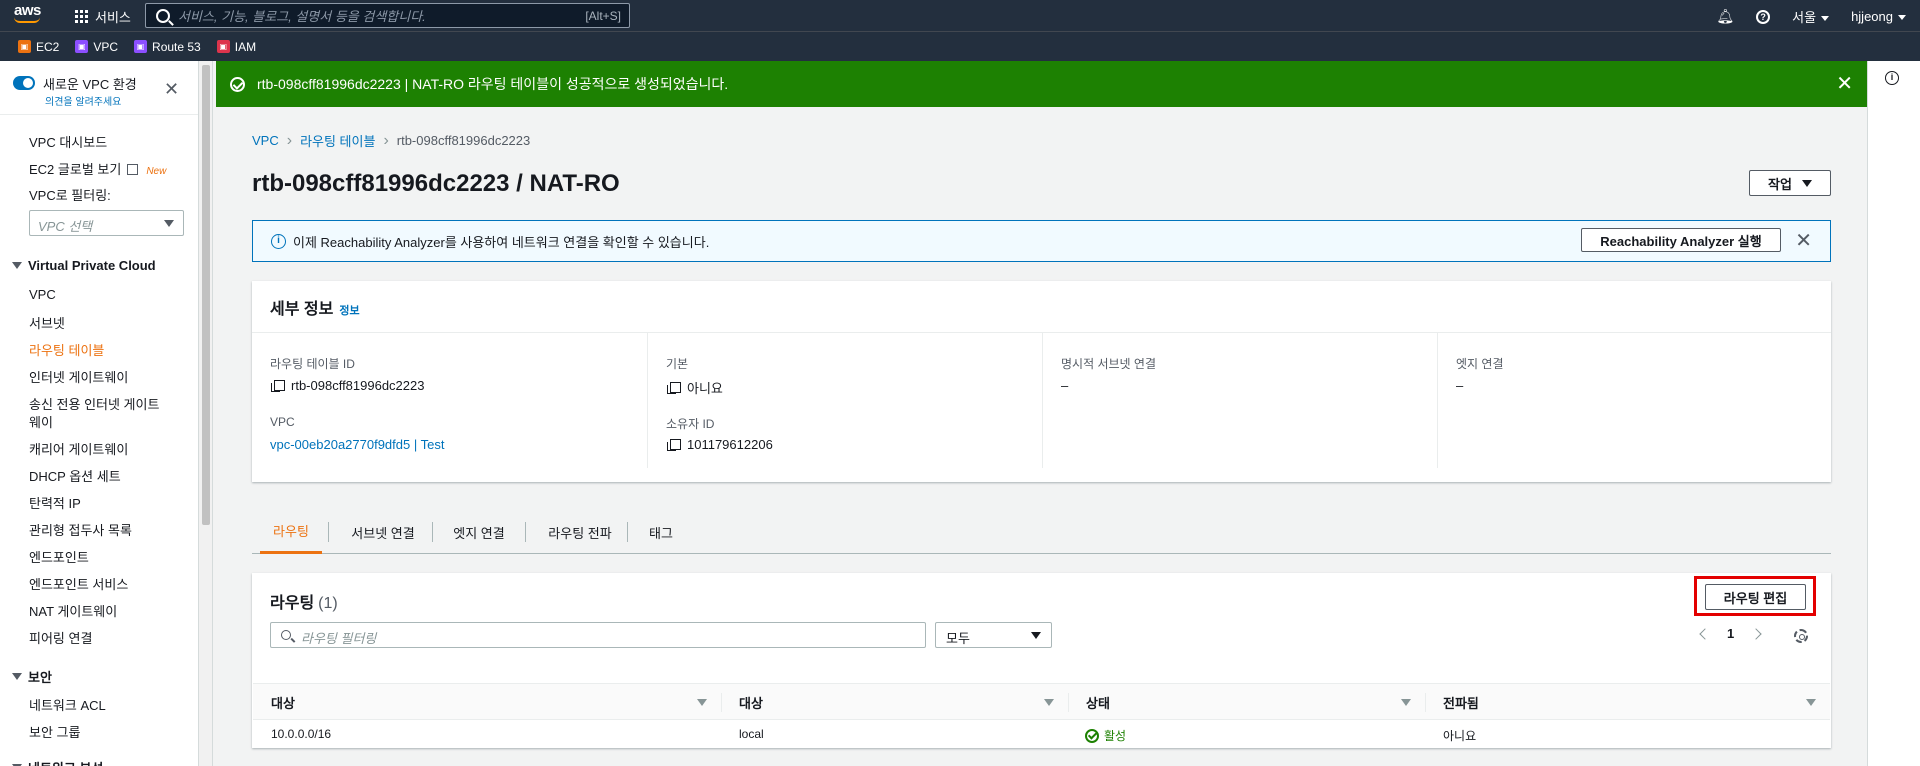 The image size is (1920, 766). I want to click on owner-id-text: 101179612206, so click(730, 444).